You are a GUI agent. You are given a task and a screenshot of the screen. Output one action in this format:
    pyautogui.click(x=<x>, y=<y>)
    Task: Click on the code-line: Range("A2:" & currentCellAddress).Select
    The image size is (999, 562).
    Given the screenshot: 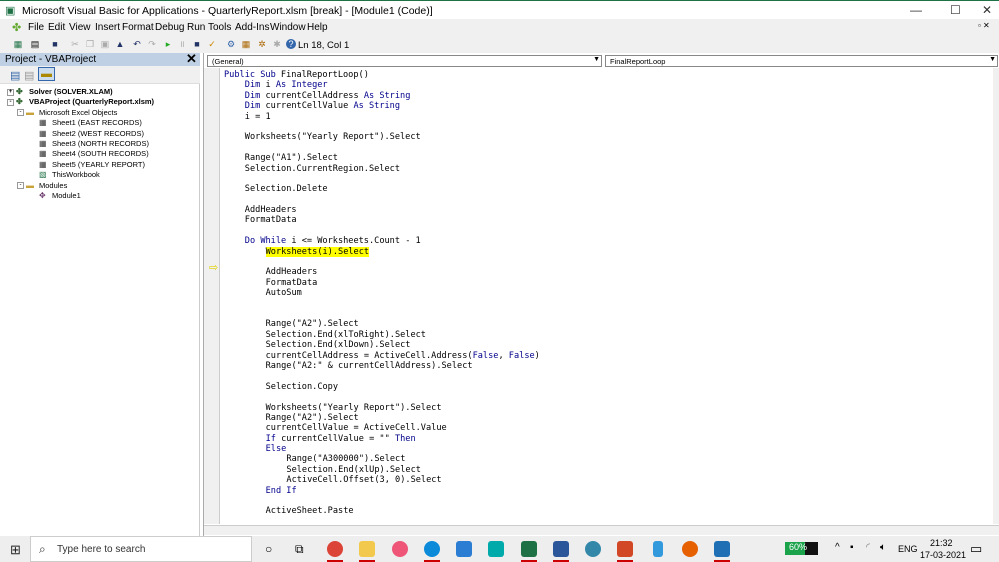 What is the action you would take?
    pyautogui.click(x=382, y=366)
    